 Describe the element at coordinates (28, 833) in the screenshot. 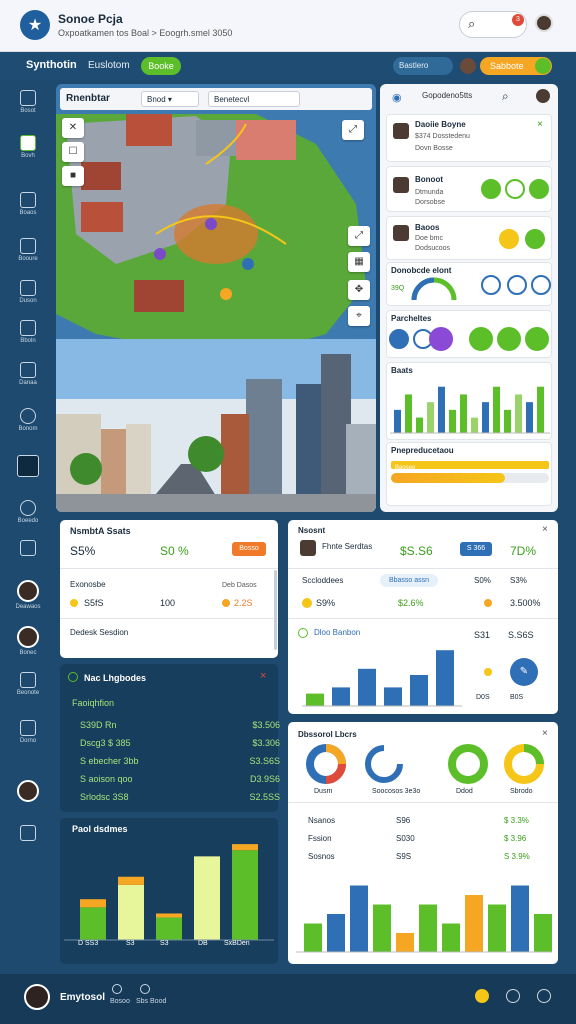

I see `sidebar-item-play` at that location.